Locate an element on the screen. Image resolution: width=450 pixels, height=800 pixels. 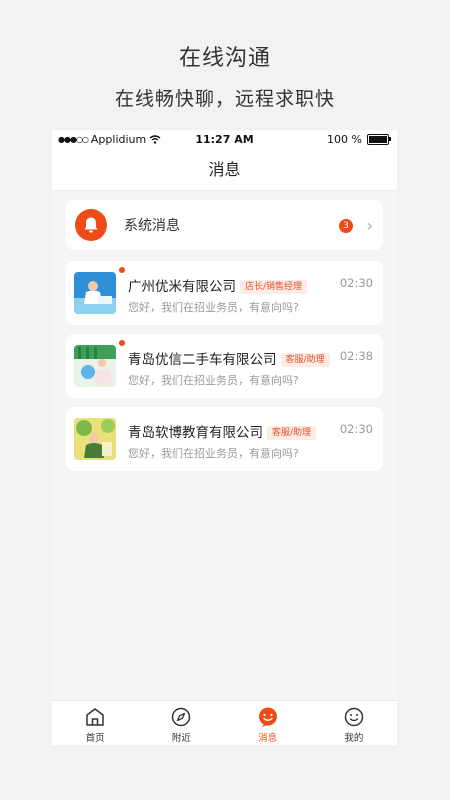
chat-company-name: 青岛软博教育有限公司 客服/助理 is located at coordinates (222, 431).